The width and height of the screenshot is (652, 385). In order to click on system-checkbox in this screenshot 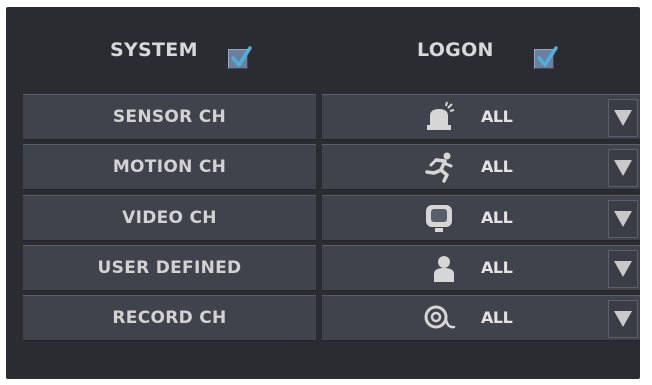, I will do `click(240, 57)`.